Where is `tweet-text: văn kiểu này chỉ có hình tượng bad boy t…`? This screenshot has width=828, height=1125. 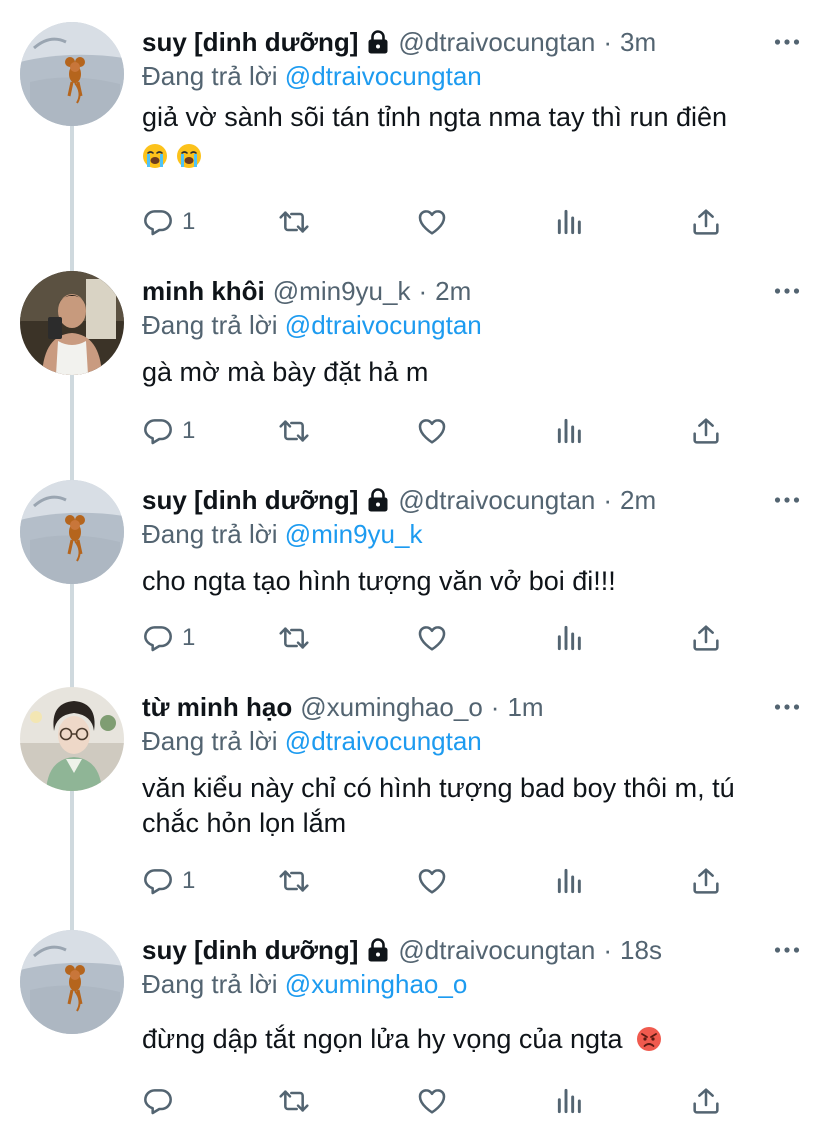
tweet-text: văn kiểu này chỉ có hình tượng bad boy t… is located at coordinates (472, 806).